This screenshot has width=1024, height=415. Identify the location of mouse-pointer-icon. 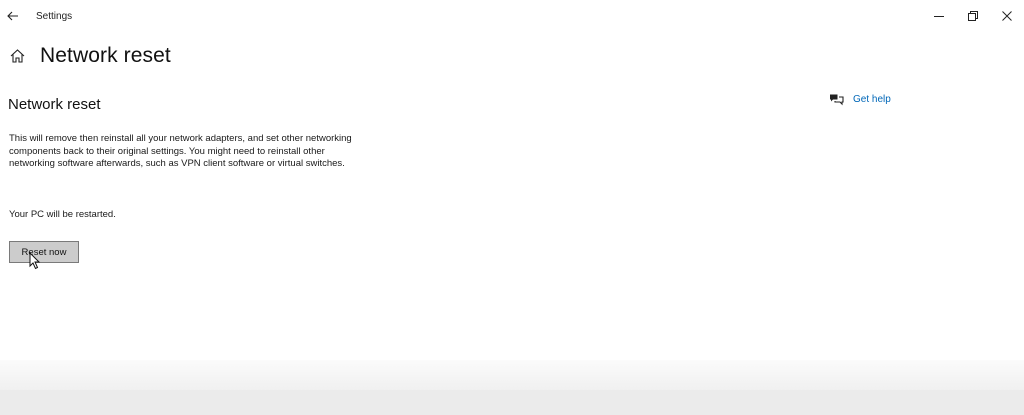
(35, 261).